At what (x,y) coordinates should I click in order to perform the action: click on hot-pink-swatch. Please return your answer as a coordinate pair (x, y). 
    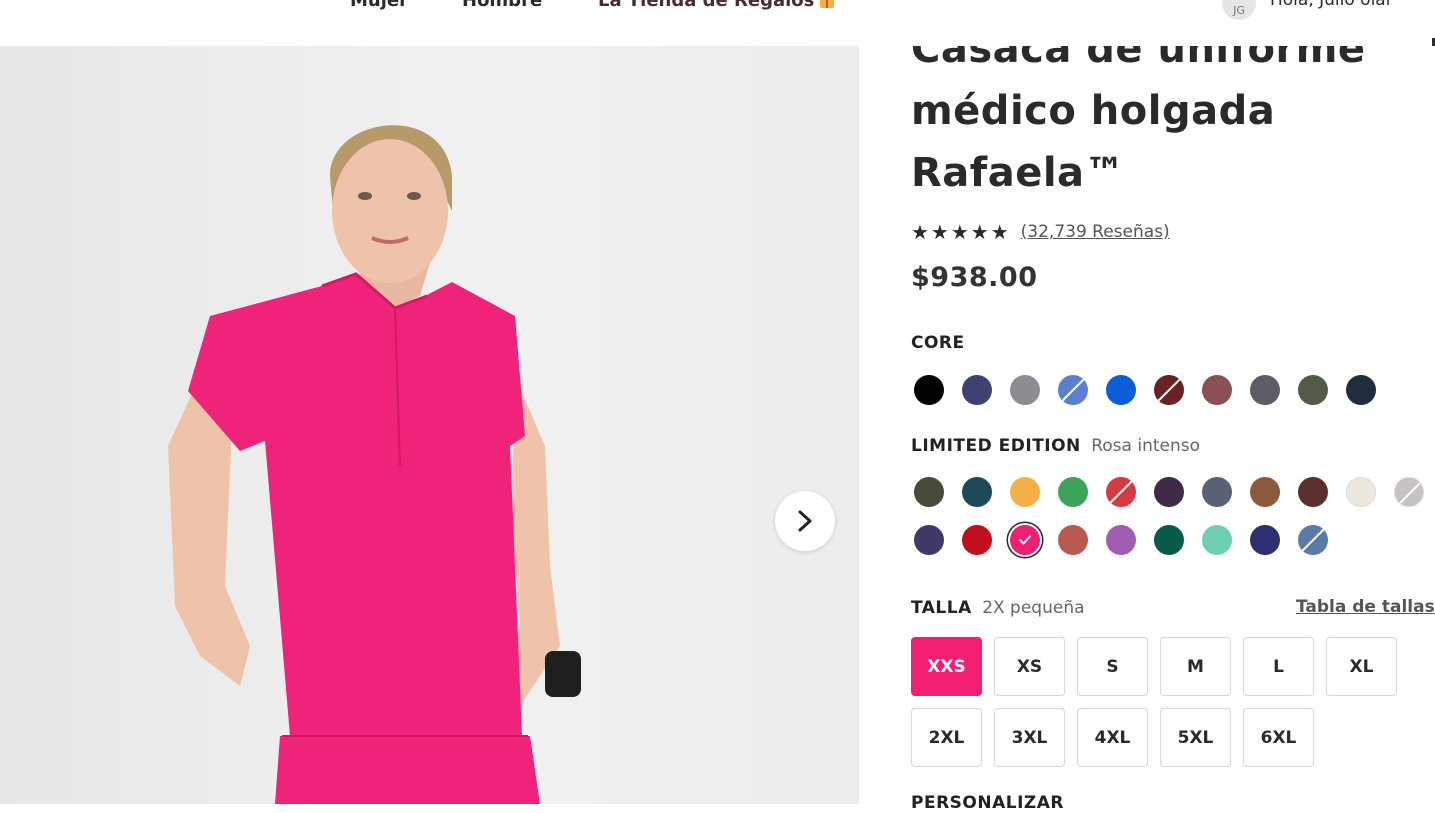
    Looking at the image, I should click on (1025, 540).